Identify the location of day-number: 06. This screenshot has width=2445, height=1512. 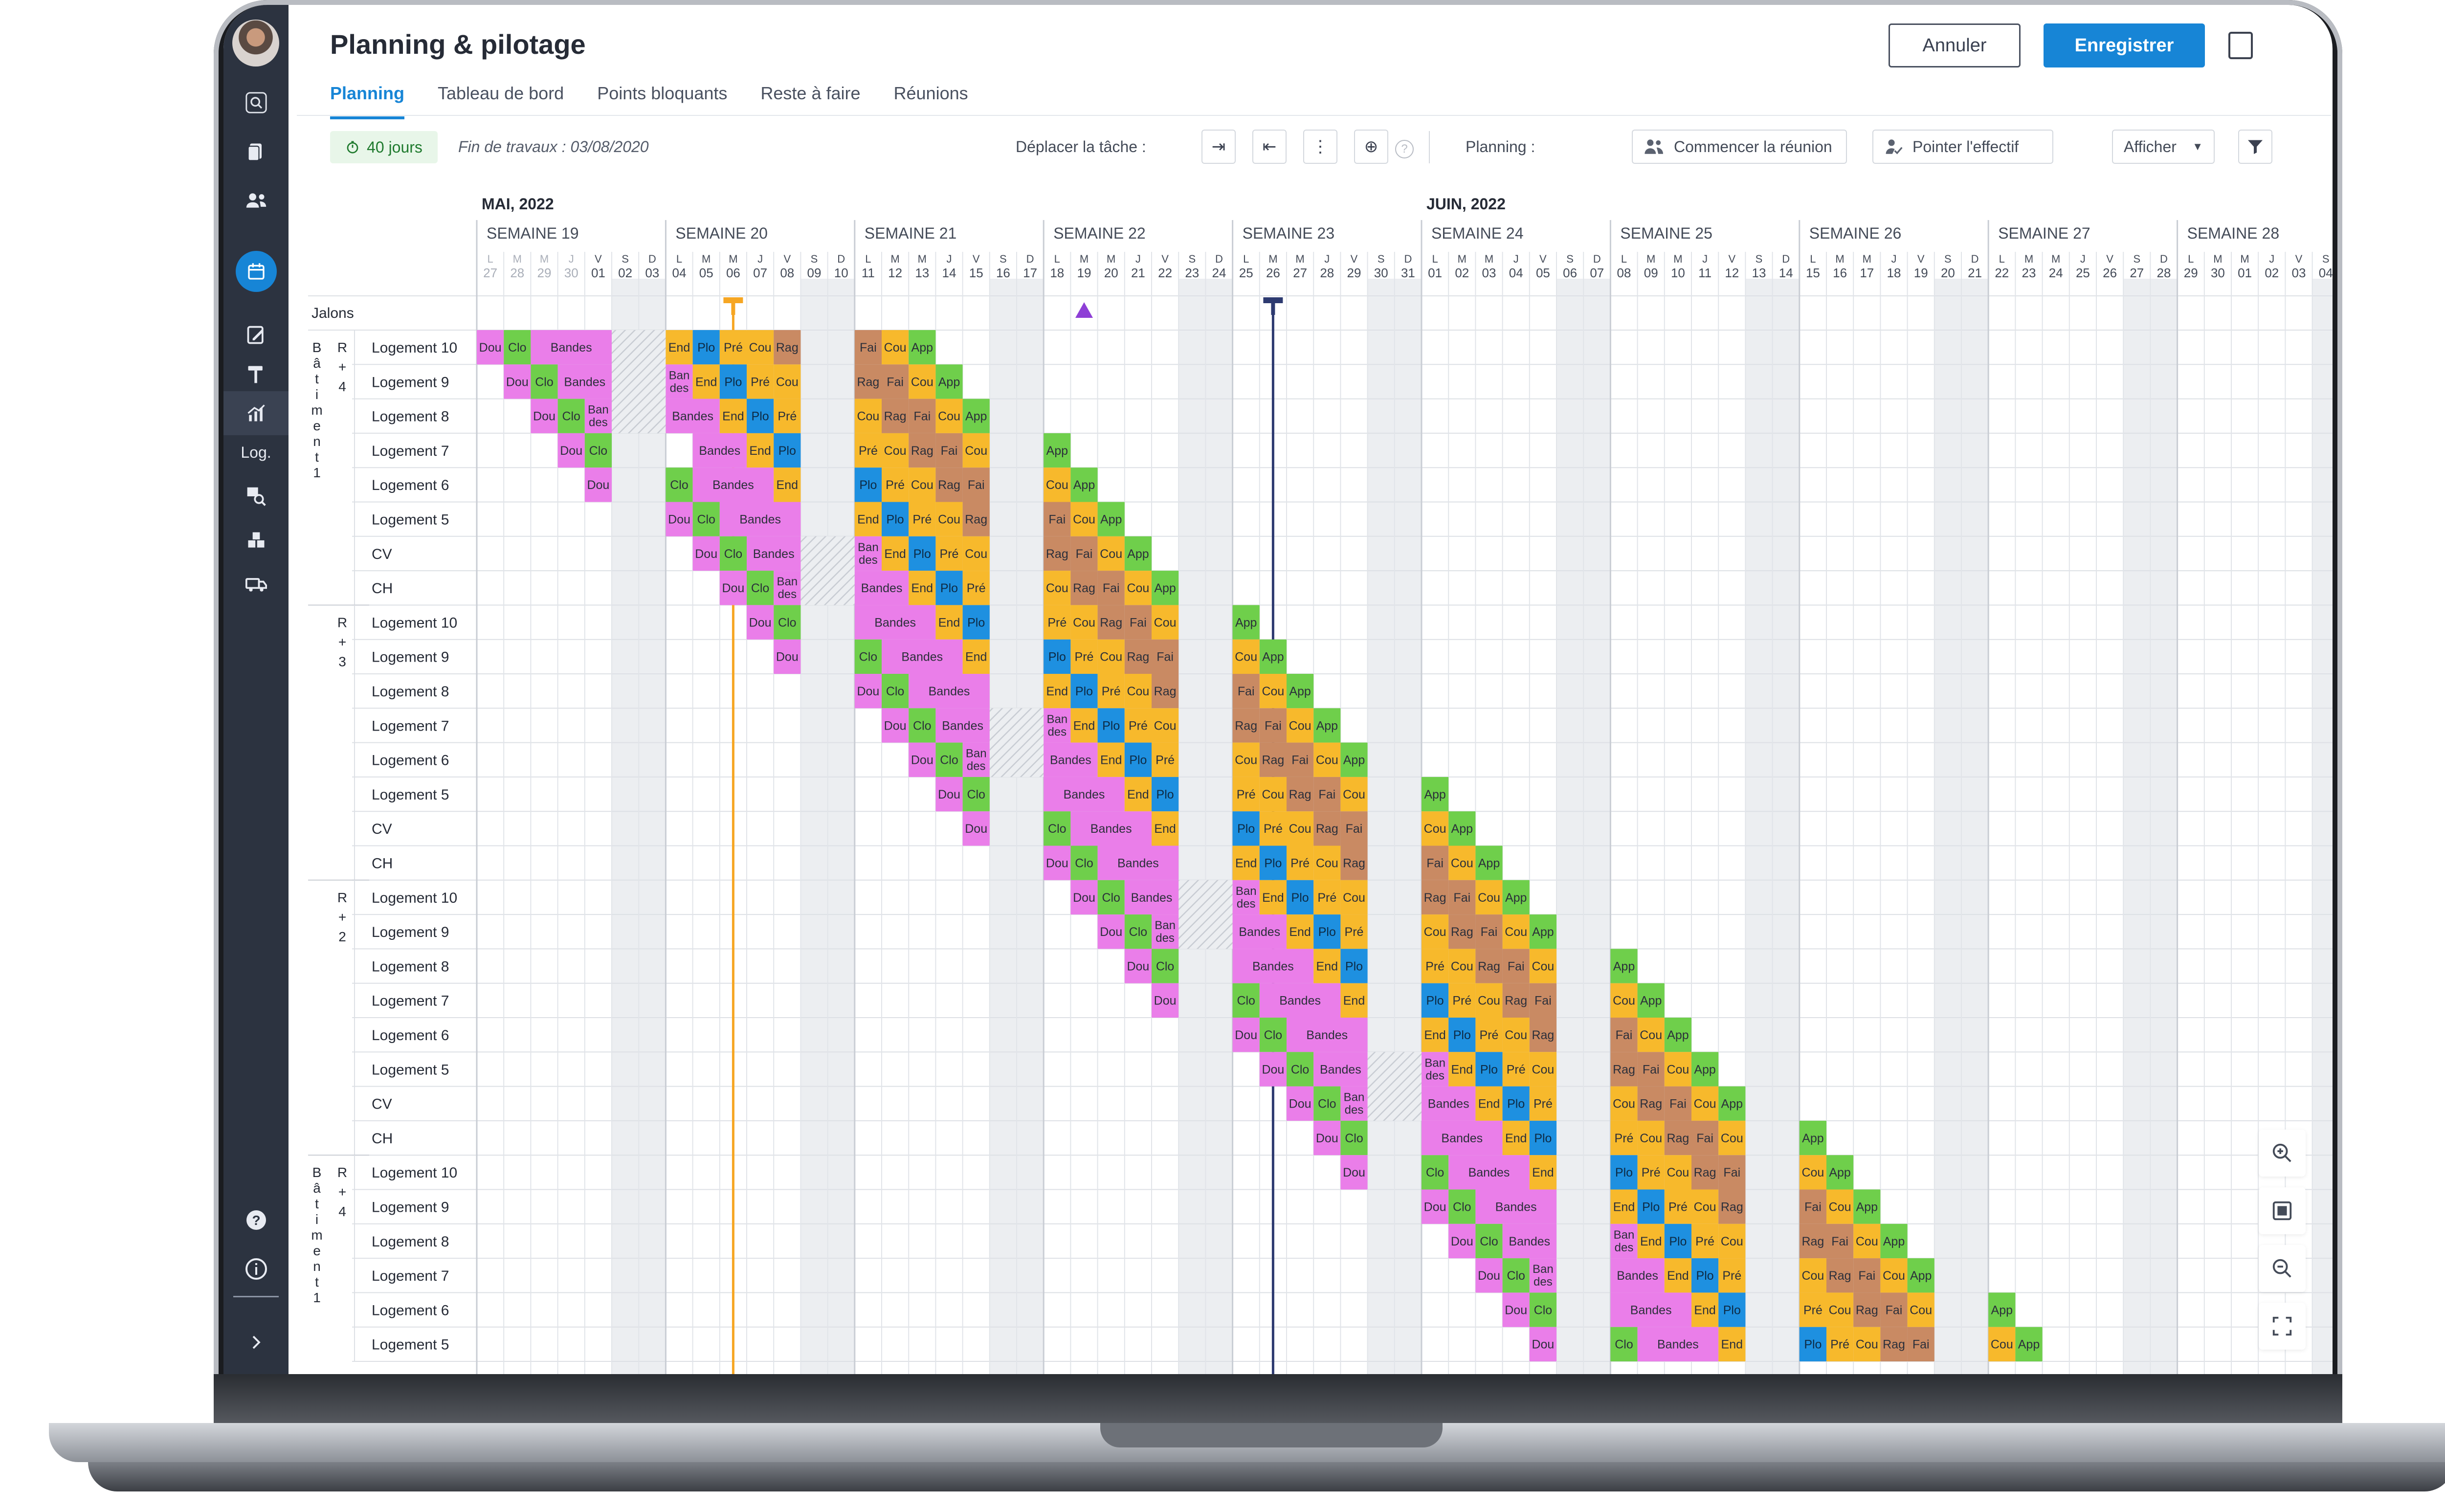
(1570, 273).